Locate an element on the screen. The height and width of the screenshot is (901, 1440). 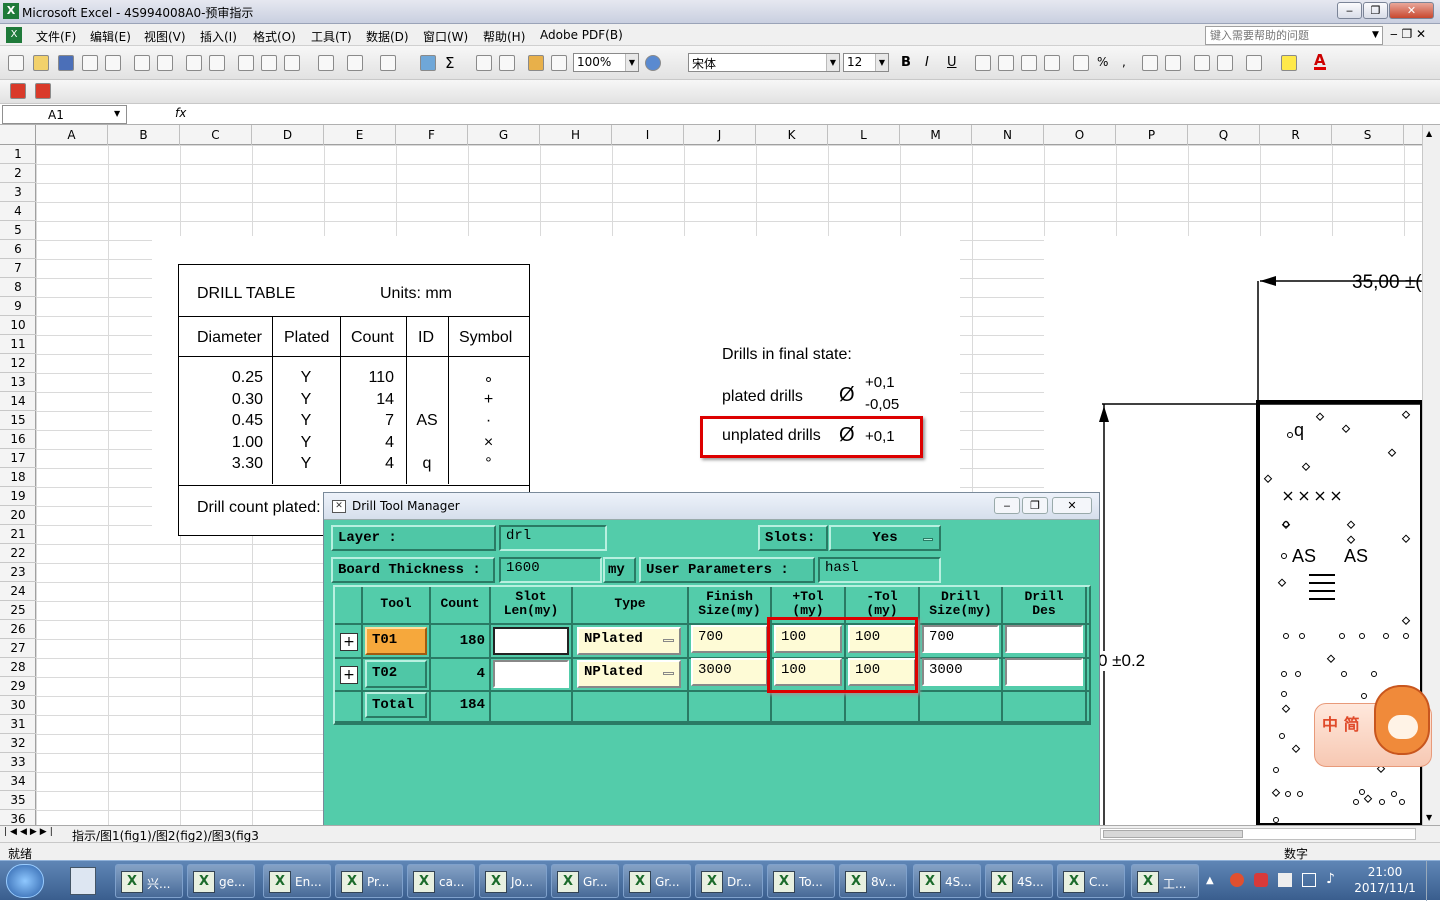
column-header: F is located at coordinates (432, 135).